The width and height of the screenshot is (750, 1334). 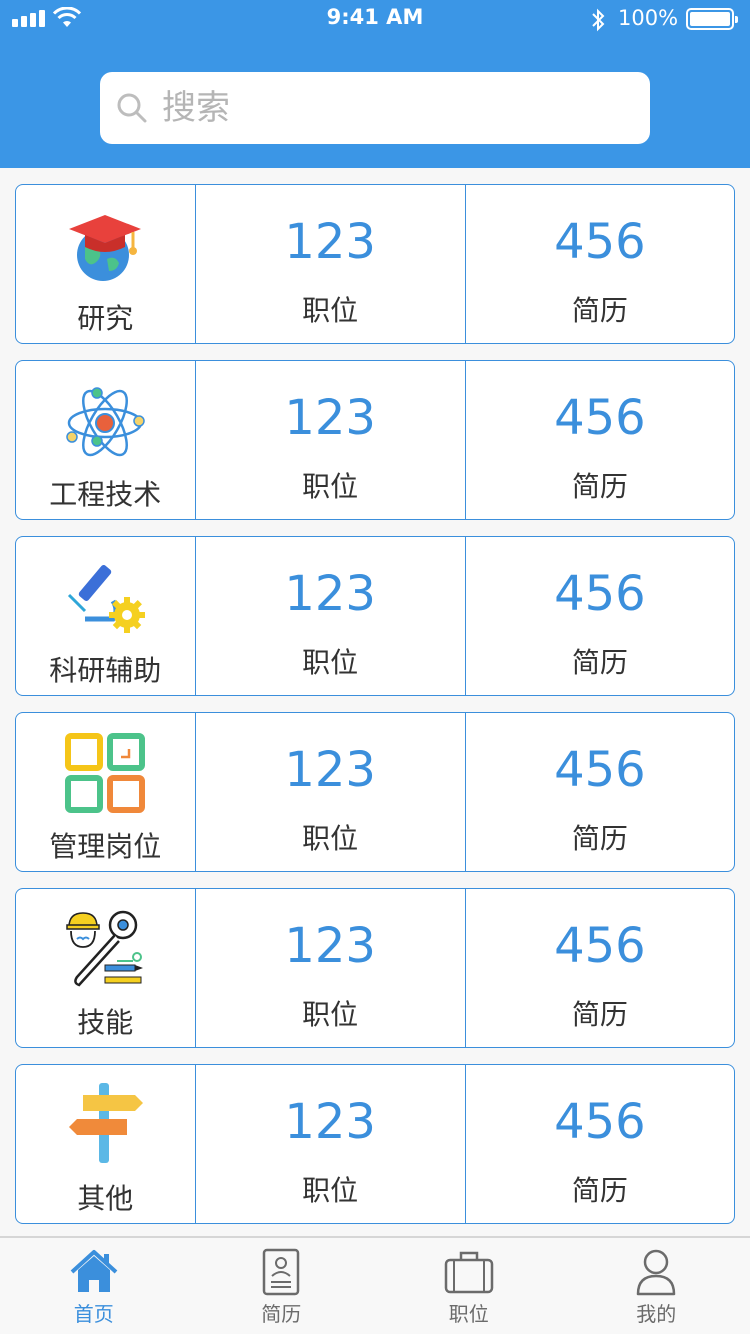 I want to click on category-label: 科研辅助, so click(x=105, y=670).